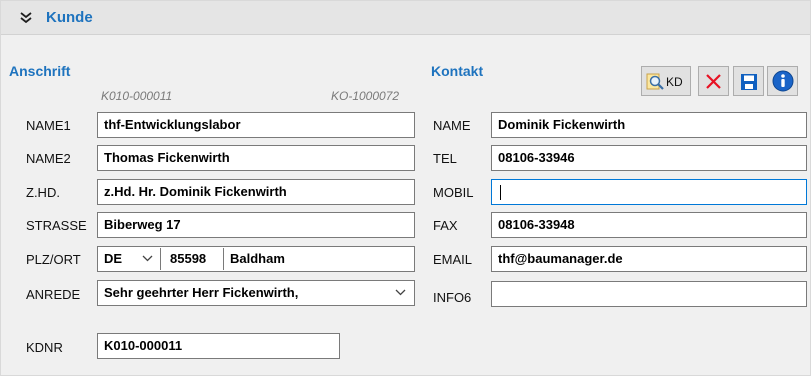 This screenshot has height=376, width=811. What do you see at coordinates (137, 96) in the screenshot?
I see `customer-id-hint: K010-000011` at bounding box center [137, 96].